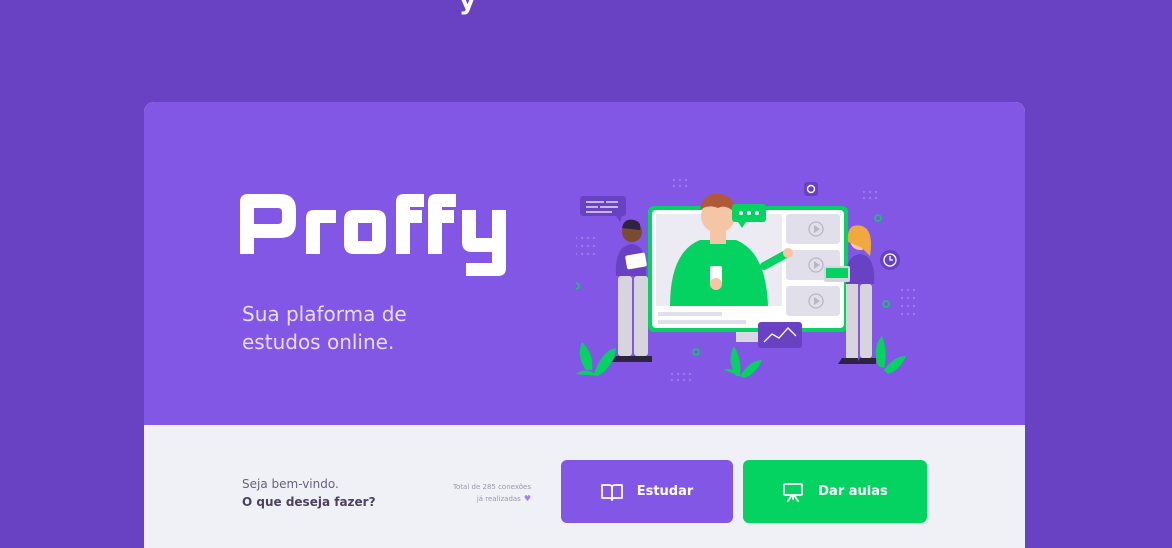 Image resolution: width=1172 pixels, height=548 pixels. What do you see at coordinates (290, 484) in the screenshot?
I see `welcome-line: Seja bem-vindo.` at bounding box center [290, 484].